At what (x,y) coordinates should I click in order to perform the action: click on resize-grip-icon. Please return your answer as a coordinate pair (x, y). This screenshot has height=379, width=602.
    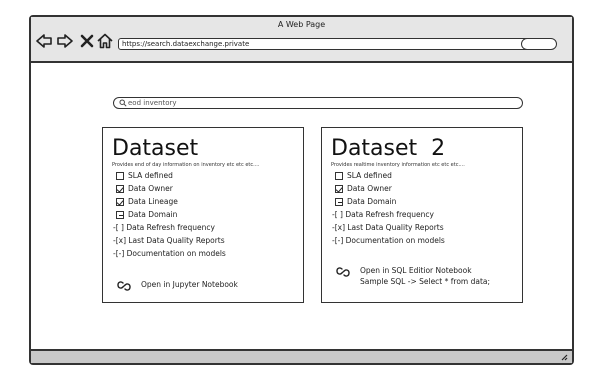
    Looking at the image, I should click on (564, 357).